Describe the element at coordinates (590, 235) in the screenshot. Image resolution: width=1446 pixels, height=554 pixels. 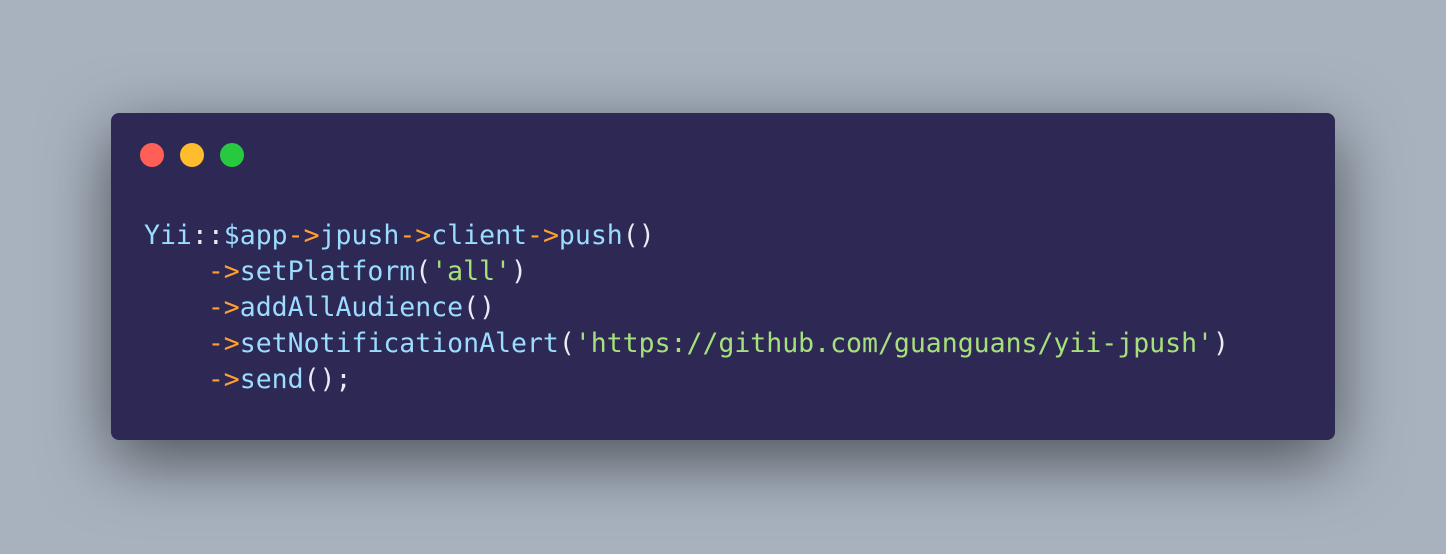
I see `token-push: push` at that location.